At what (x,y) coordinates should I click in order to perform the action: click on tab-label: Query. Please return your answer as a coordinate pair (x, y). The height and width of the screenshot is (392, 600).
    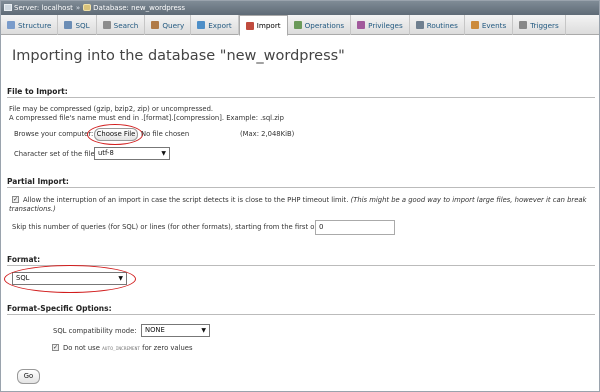
    Looking at the image, I should click on (173, 25).